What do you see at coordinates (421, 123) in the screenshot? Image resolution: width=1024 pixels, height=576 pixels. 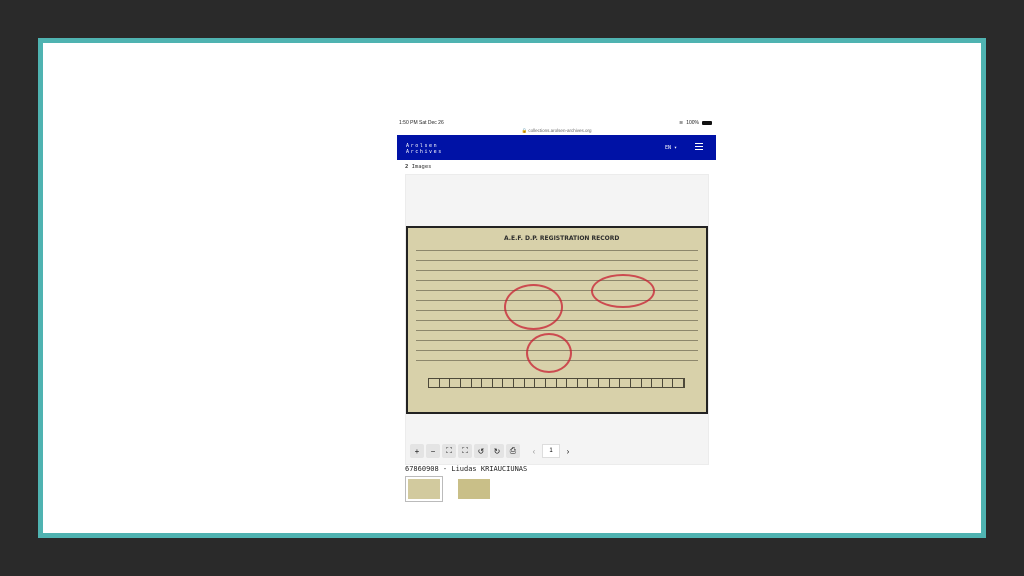 I see `status-time: 1:50 PM Sat Dec 26` at bounding box center [421, 123].